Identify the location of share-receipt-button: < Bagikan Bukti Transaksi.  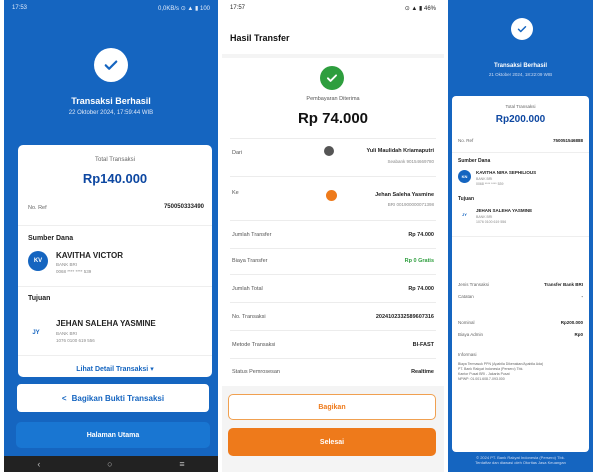
(113, 398).